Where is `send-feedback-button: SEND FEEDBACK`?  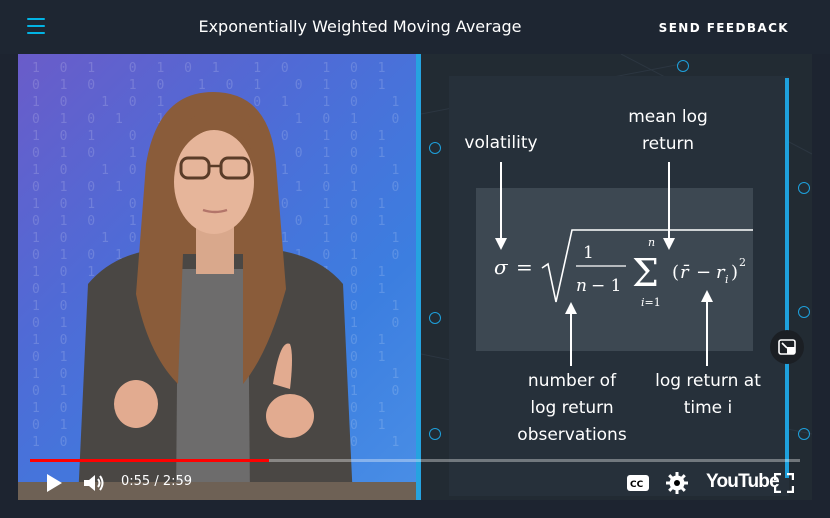
send-feedback-button: SEND FEEDBACK is located at coordinates (724, 28).